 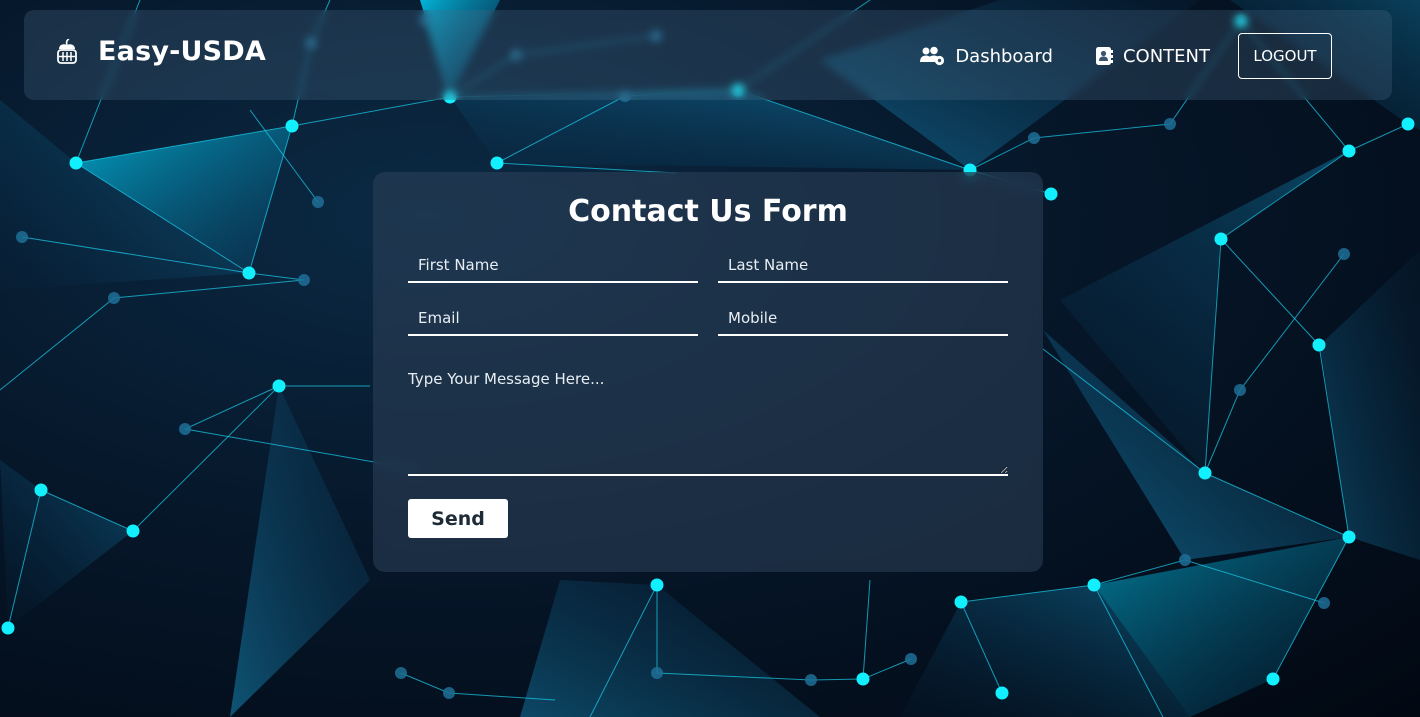 I want to click on nav-links: Dashboard CONTENT LOGOUT, so click(x=1125, y=56).